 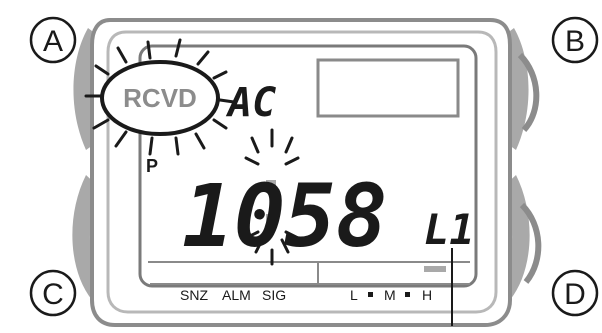 What do you see at coordinates (388, 88) in the screenshot?
I see `upper-display-window` at bounding box center [388, 88].